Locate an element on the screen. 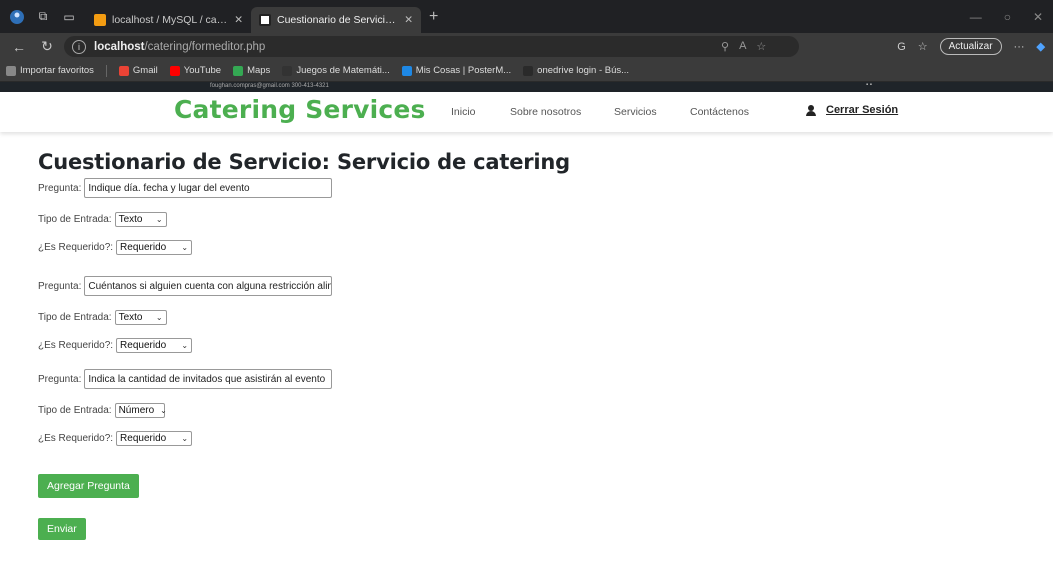 The image size is (1053, 572). nav-servicios: Servicios is located at coordinates (635, 112).